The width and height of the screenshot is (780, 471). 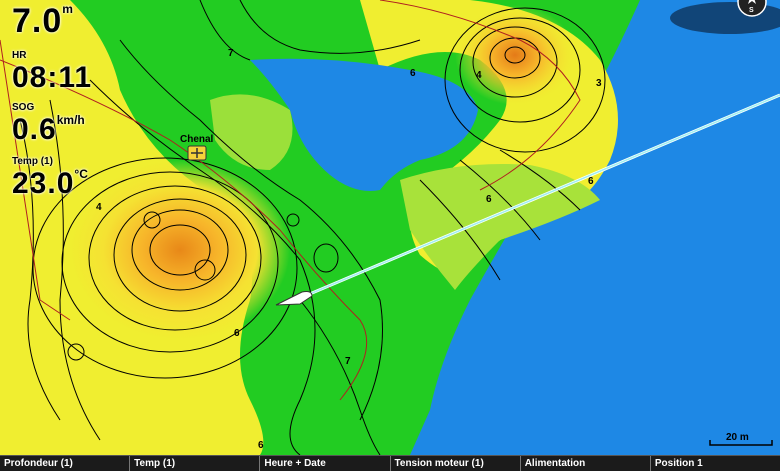 What do you see at coordinates (70, 120) in the screenshot?
I see `sog-unit: km/h` at bounding box center [70, 120].